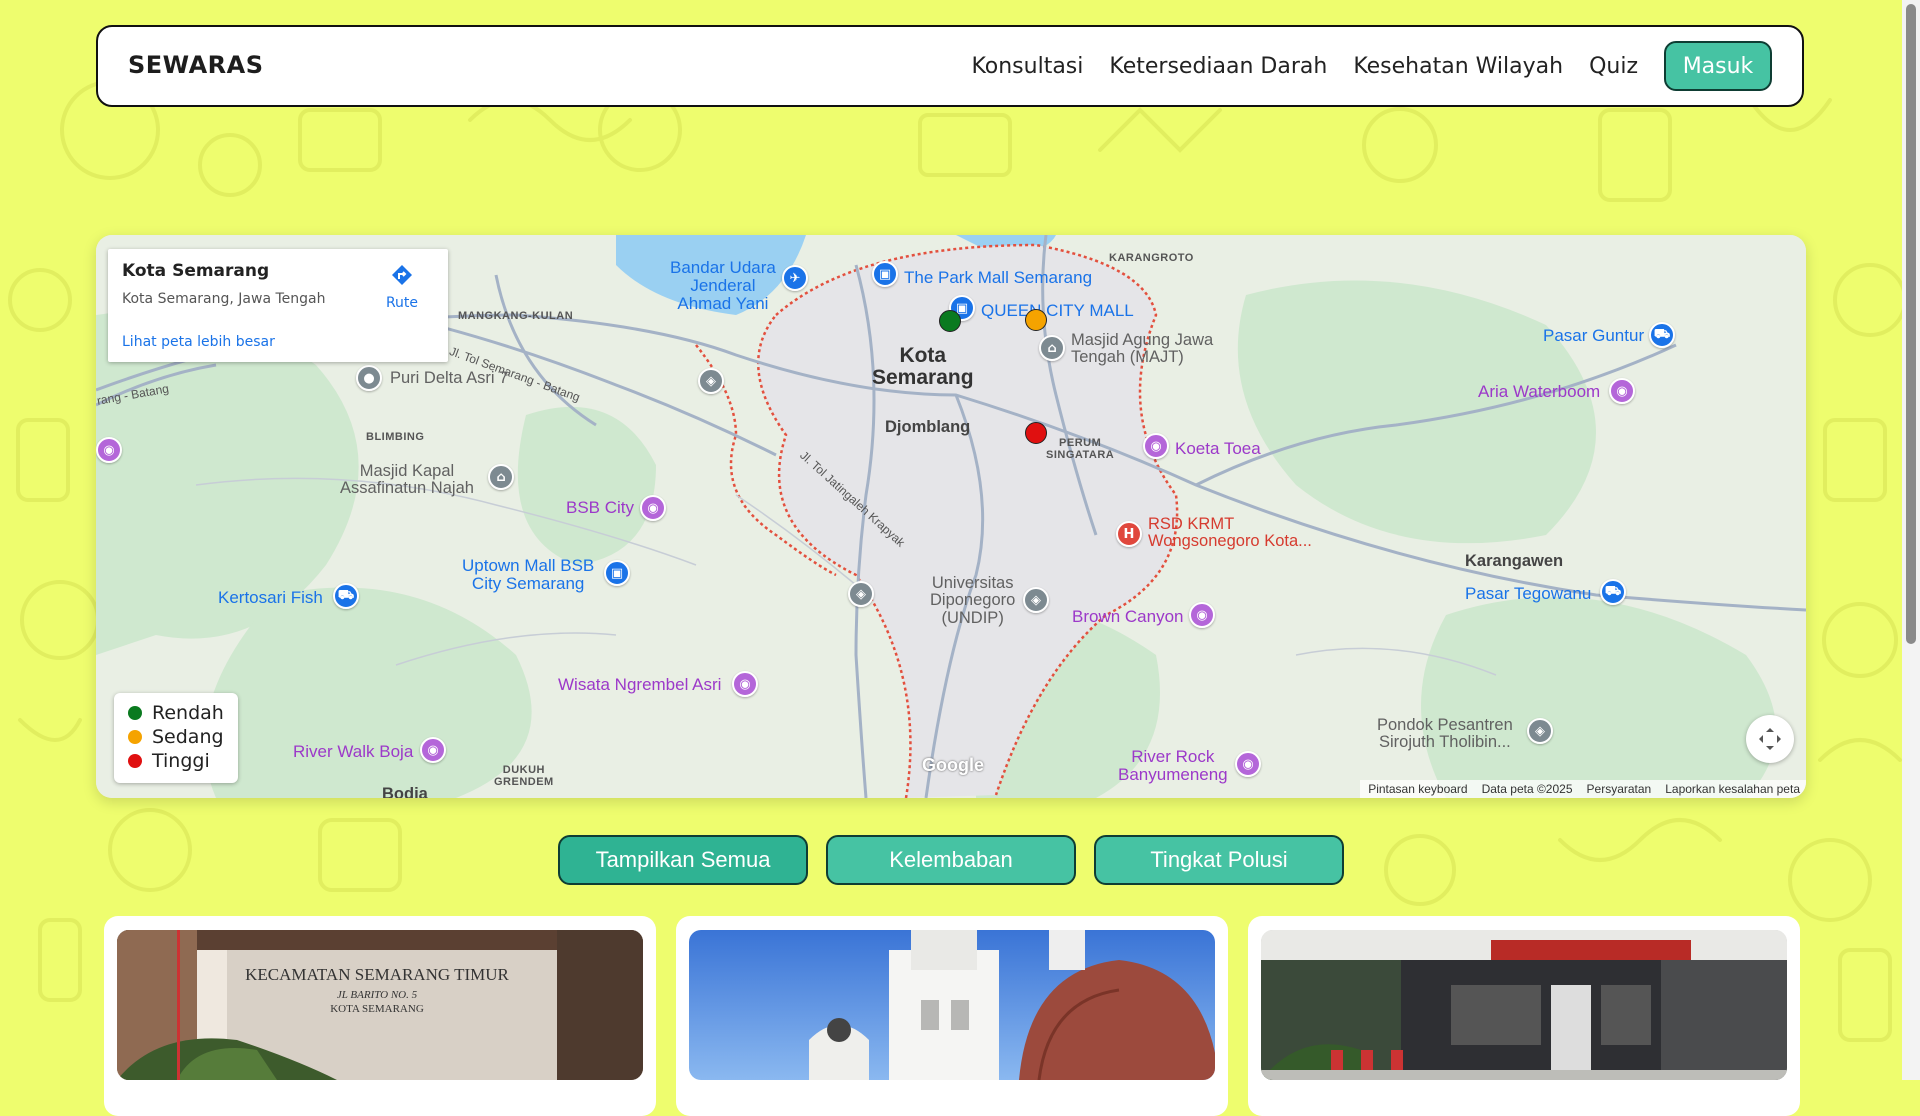 The height and width of the screenshot is (1116, 1920). I want to click on report-error-link: Laporkan kesalahan peta, so click(1732, 789).